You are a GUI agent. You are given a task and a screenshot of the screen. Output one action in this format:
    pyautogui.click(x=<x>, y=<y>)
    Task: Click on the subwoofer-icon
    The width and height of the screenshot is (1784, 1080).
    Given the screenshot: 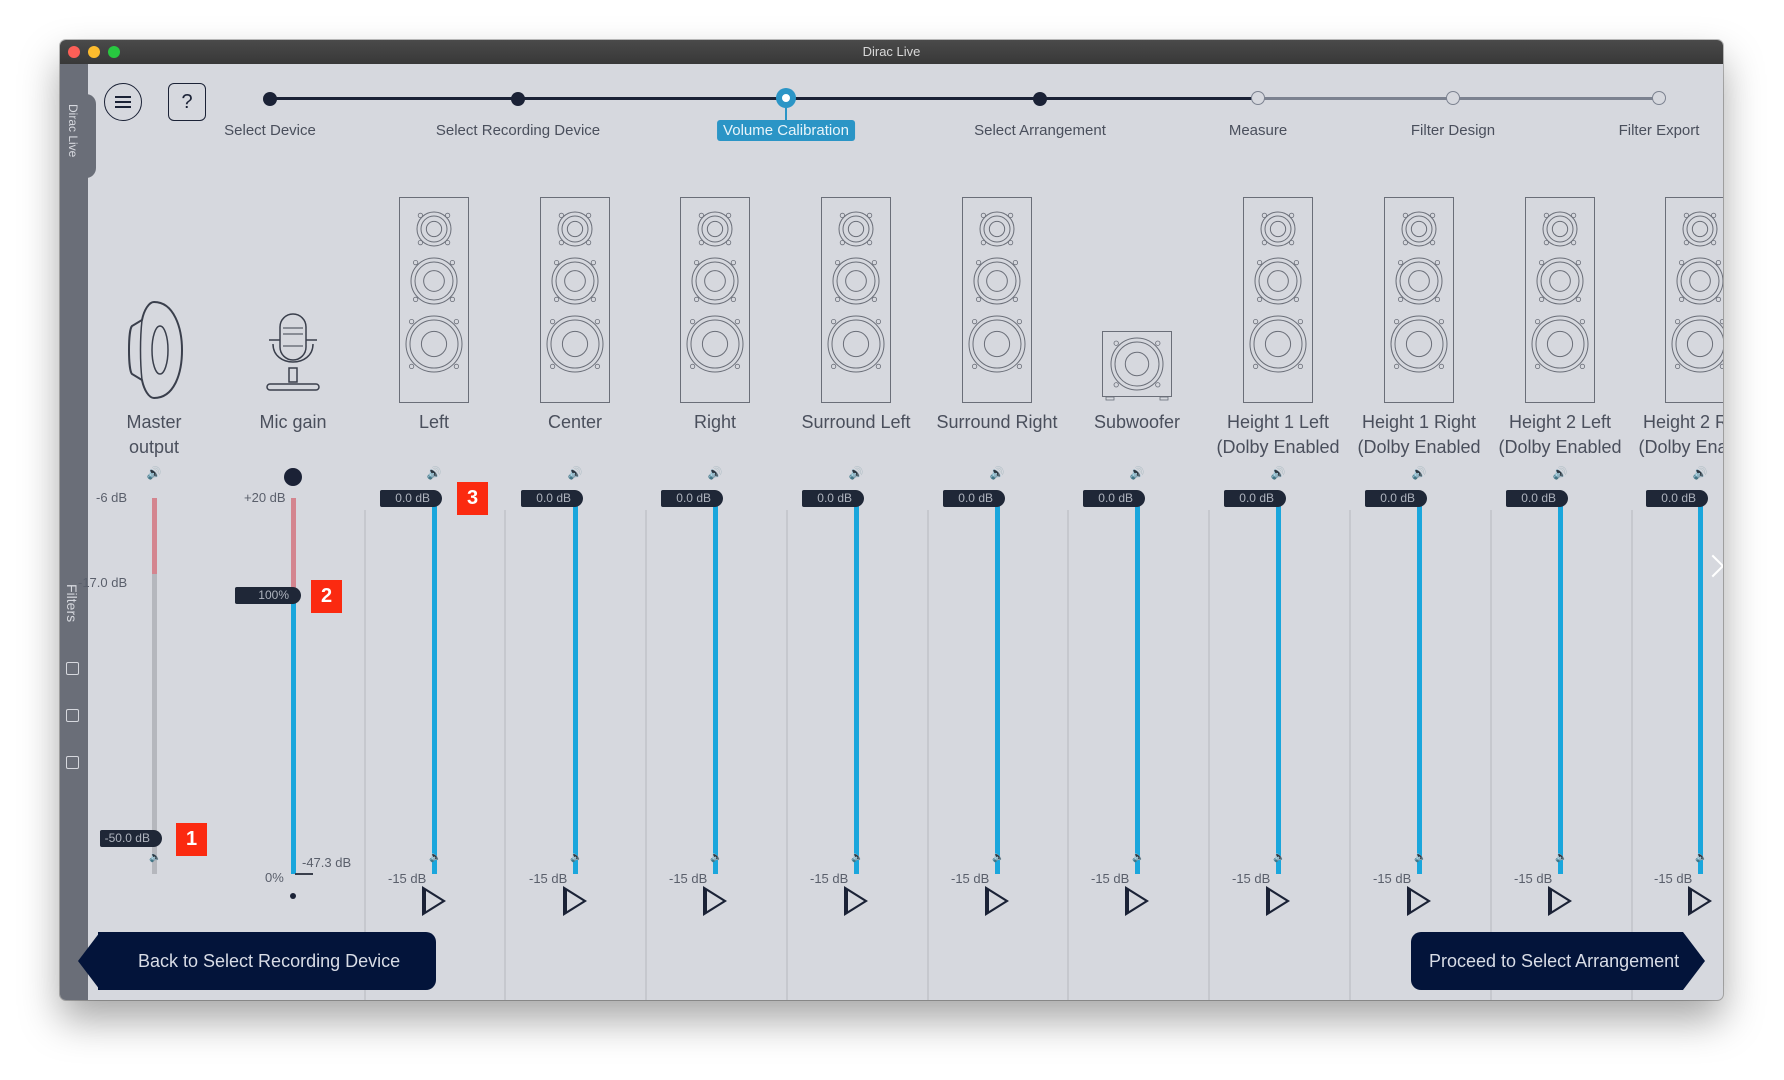 What is the action you would take?
    pyautogui.click(x=1137, y=368)
    